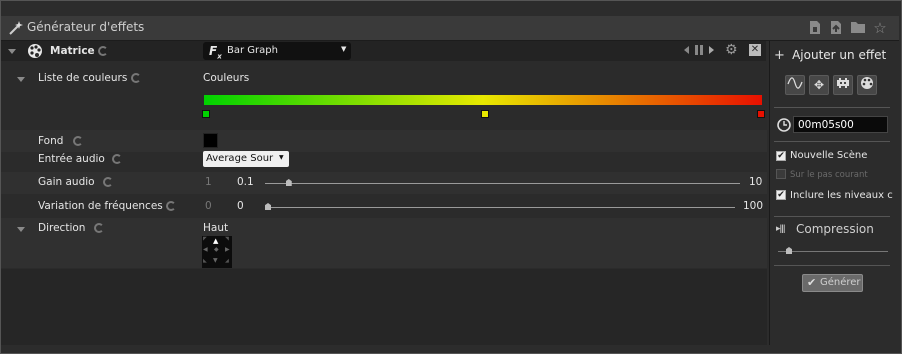  I want to click on direction-reset-icon, so click(99, 228).